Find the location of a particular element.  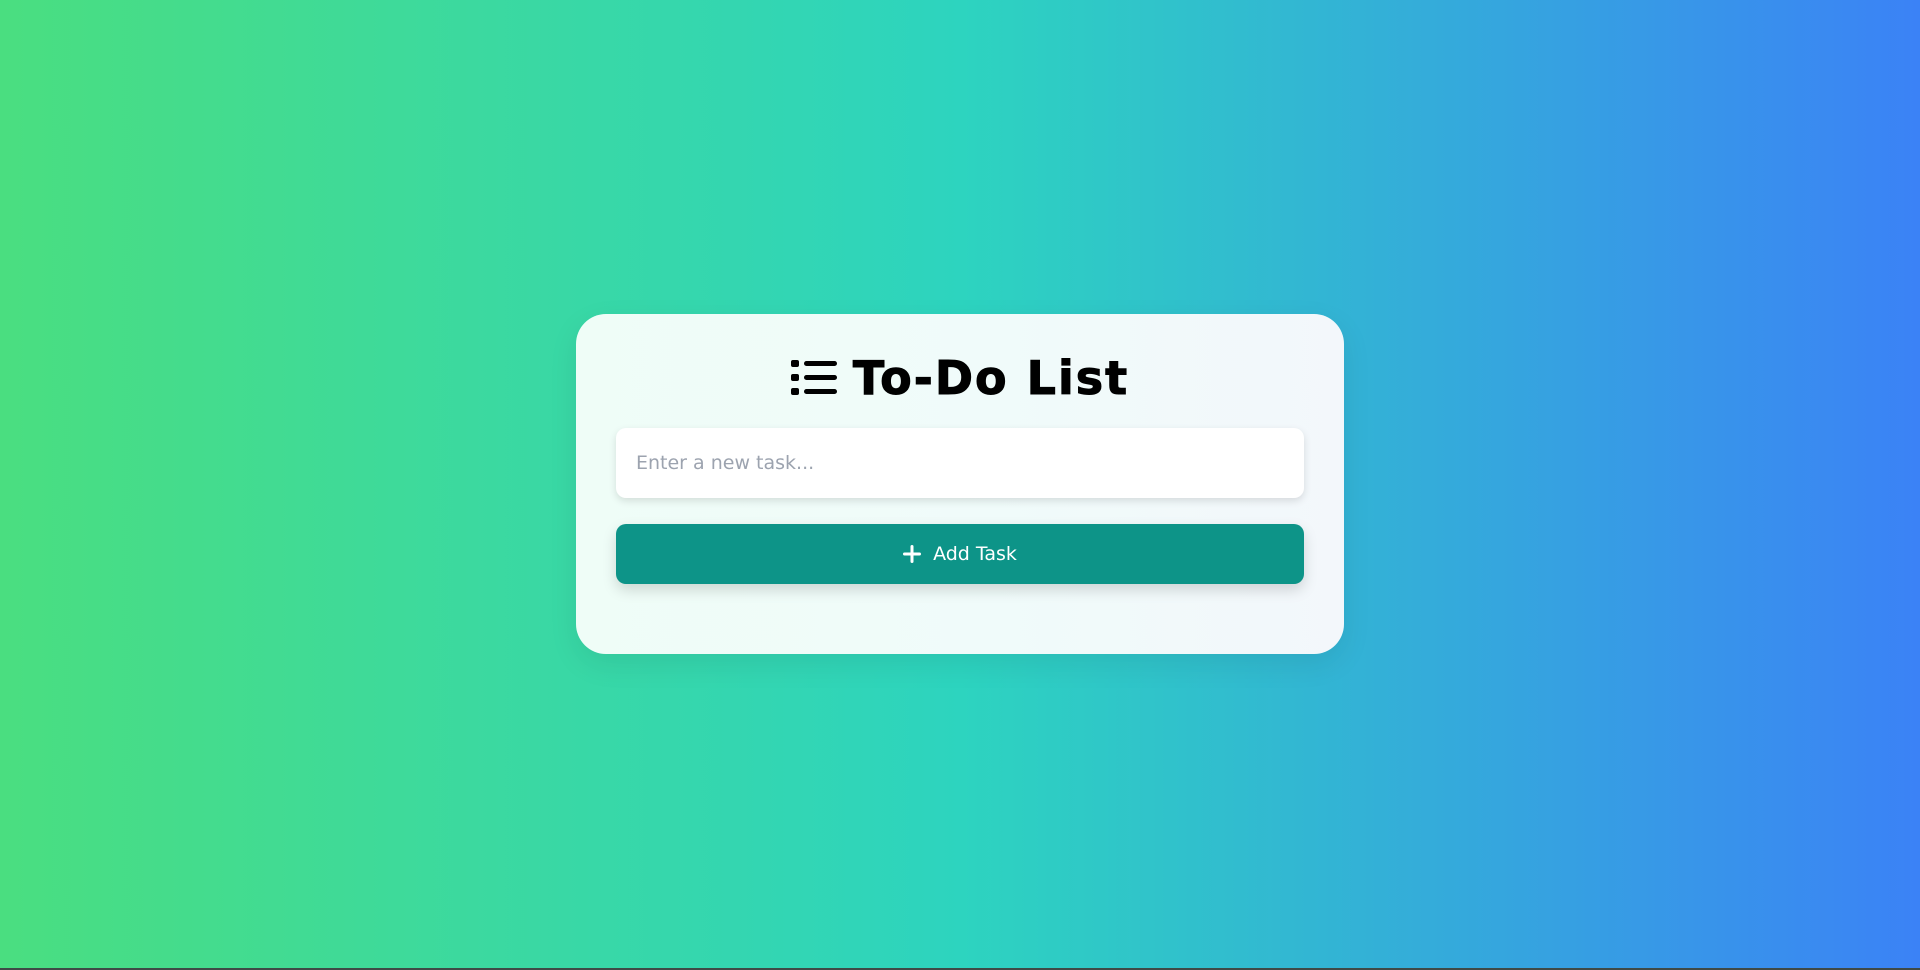

todo-card: To-Do List Add Task is located at coordinates (960, 484).